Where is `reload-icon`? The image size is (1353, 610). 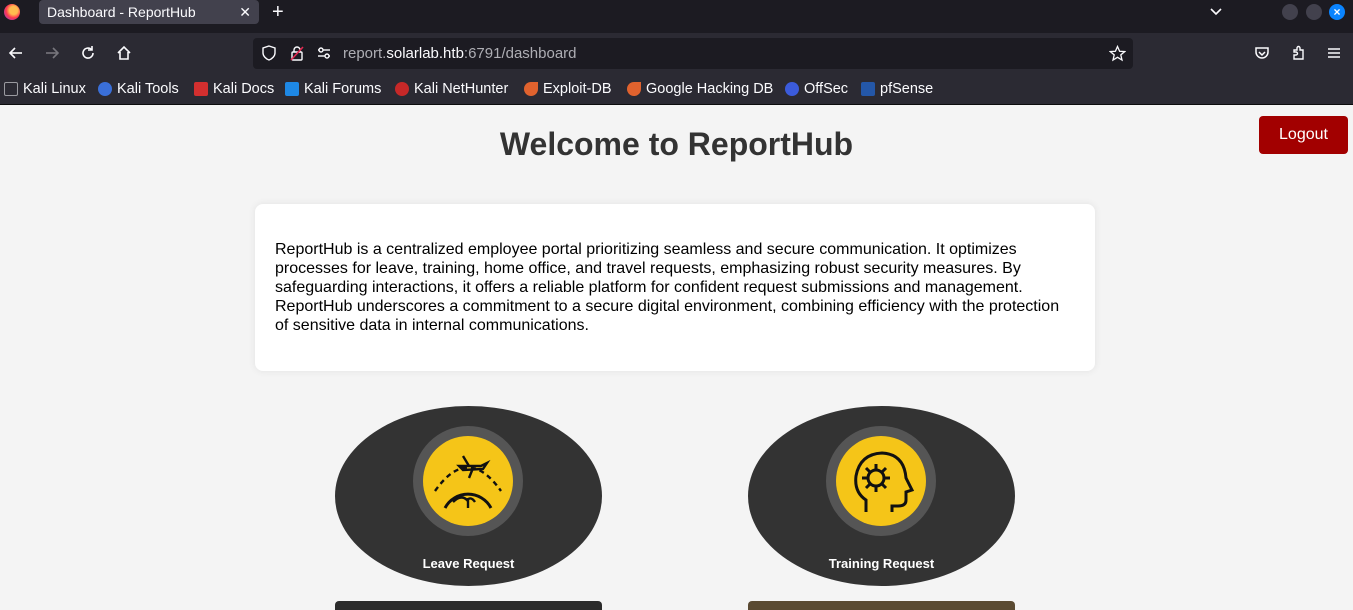
reload-icon is located at coordinates (88, 53).